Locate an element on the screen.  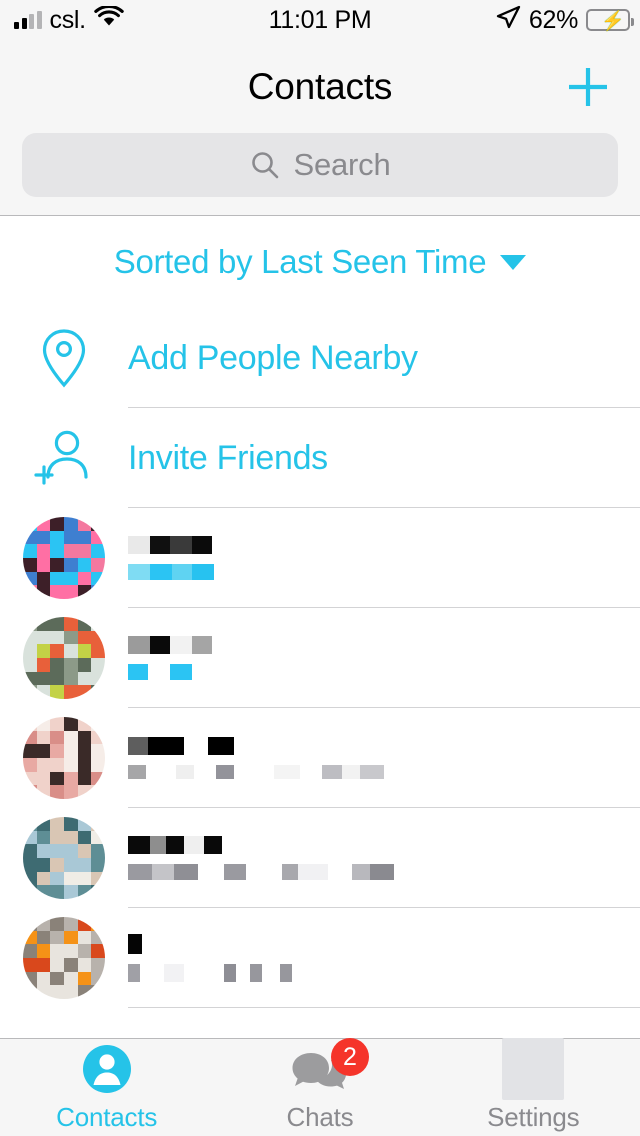
invite-friends-row: Invite Friends is located at coordinates (320, 458).